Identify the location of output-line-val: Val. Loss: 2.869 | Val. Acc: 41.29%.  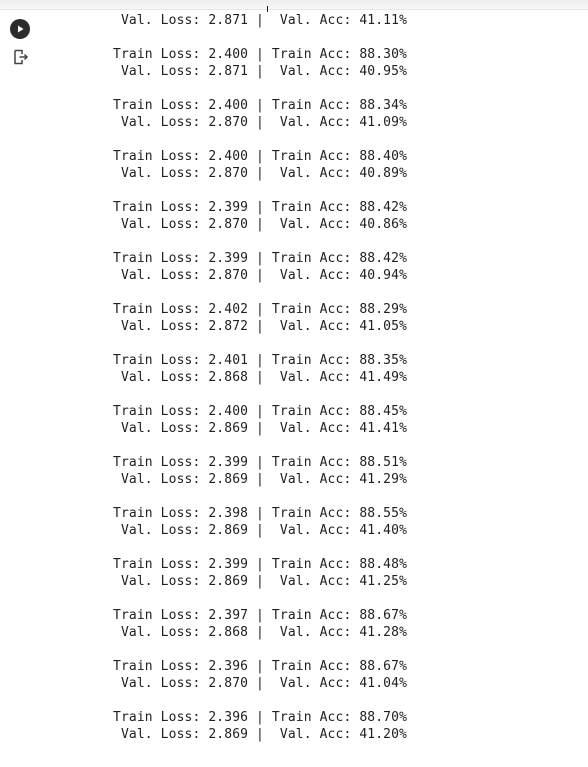
(260, 479).